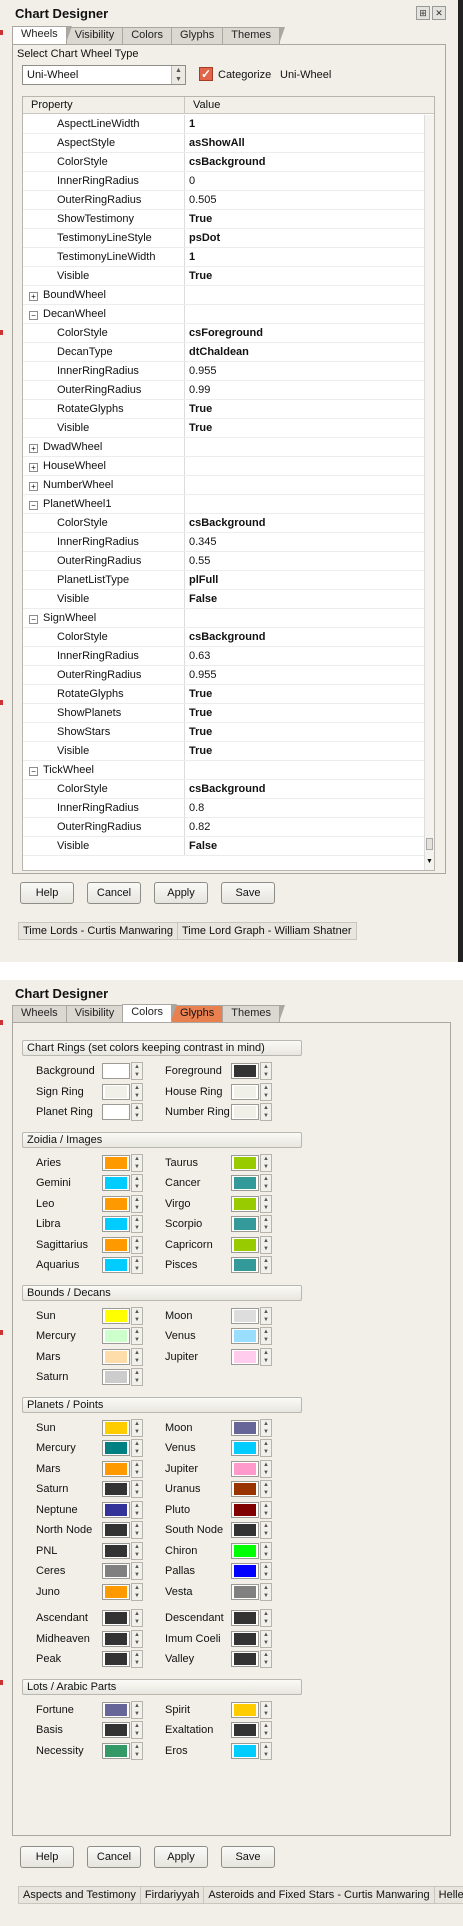  What do you see at coordinates (197, 656) in the screenshot?
I see `property-value: 0.63` at bounding box center [197, 656].